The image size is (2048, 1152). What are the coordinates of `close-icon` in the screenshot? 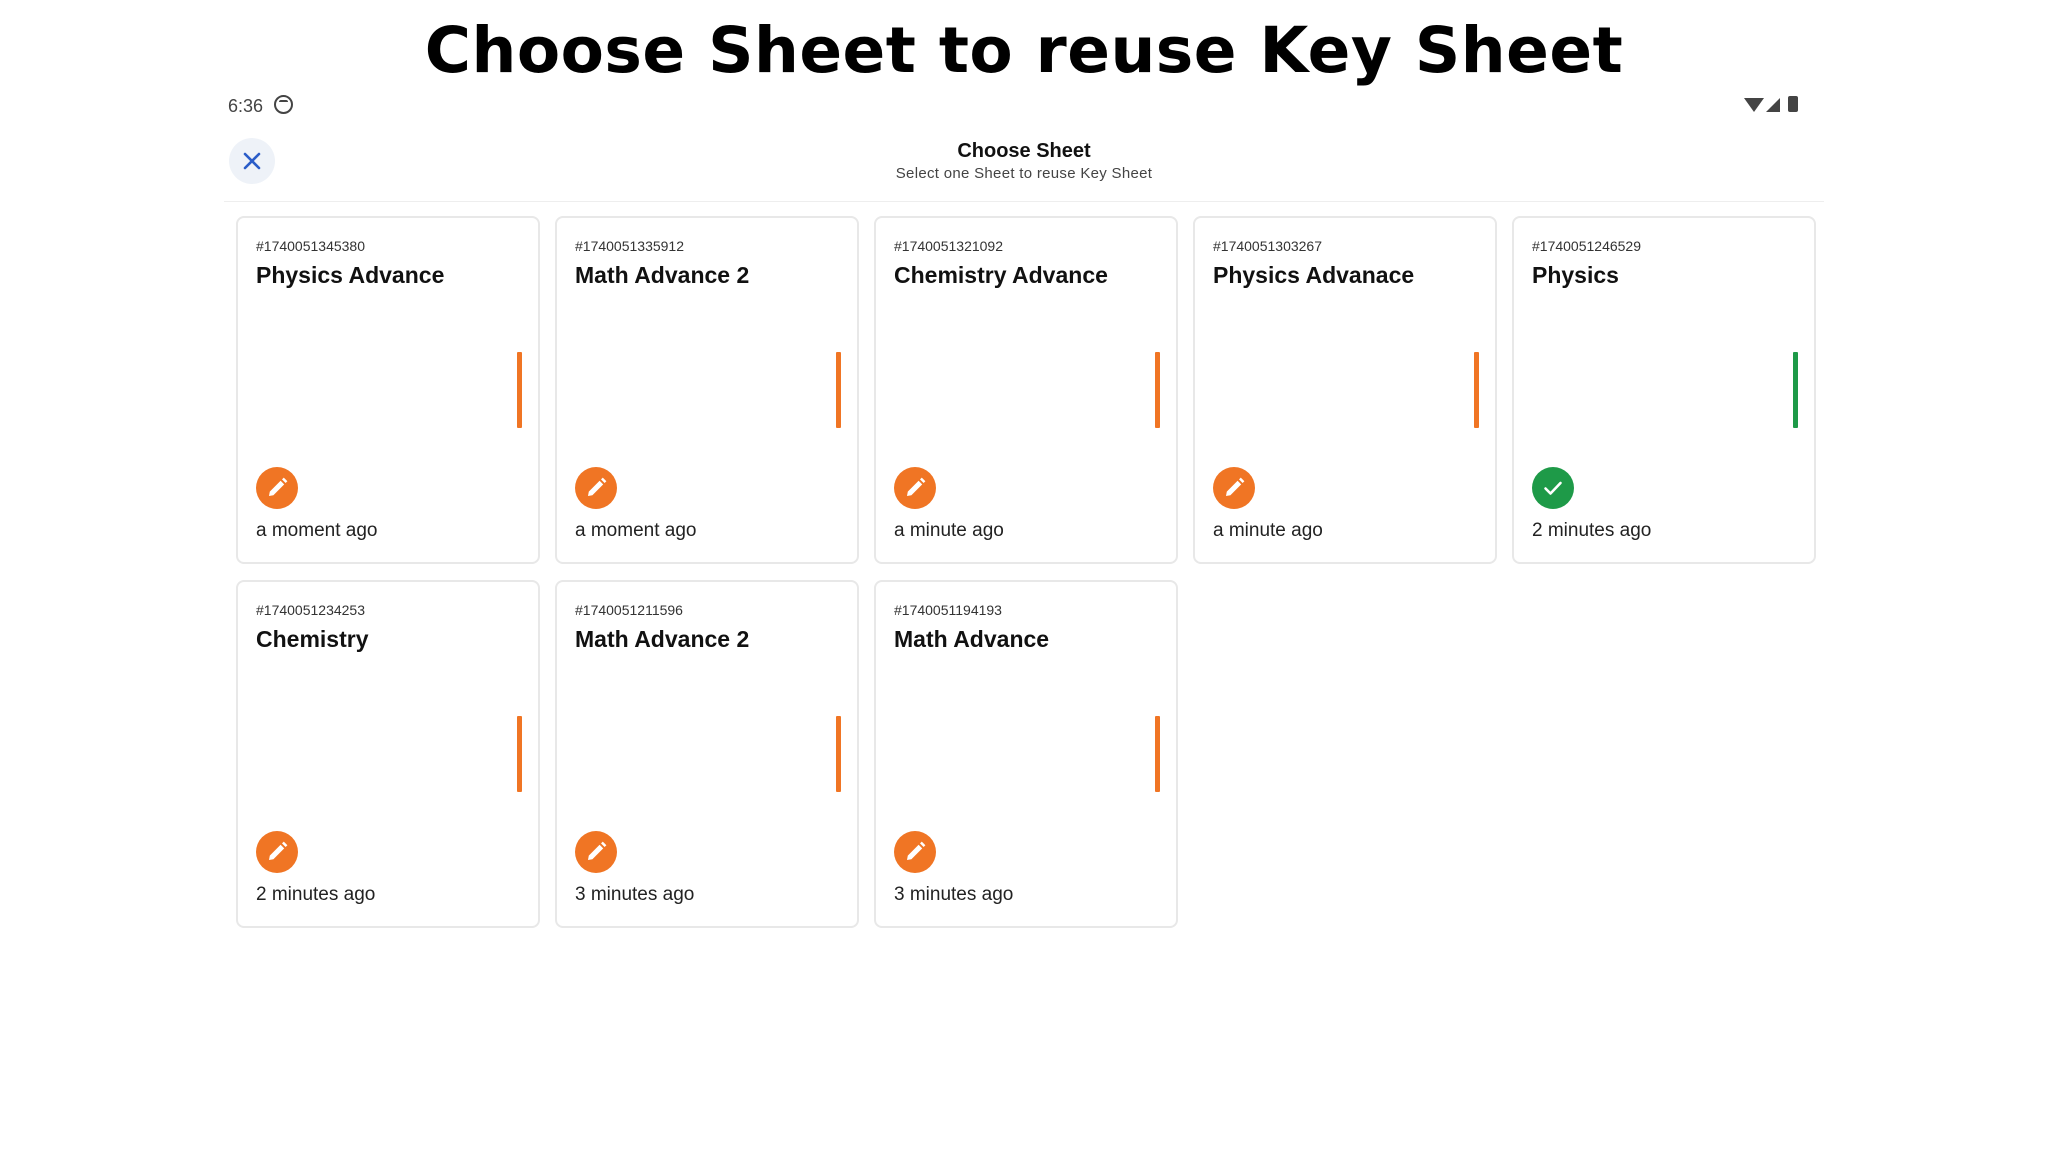 It's located at (252, 161).